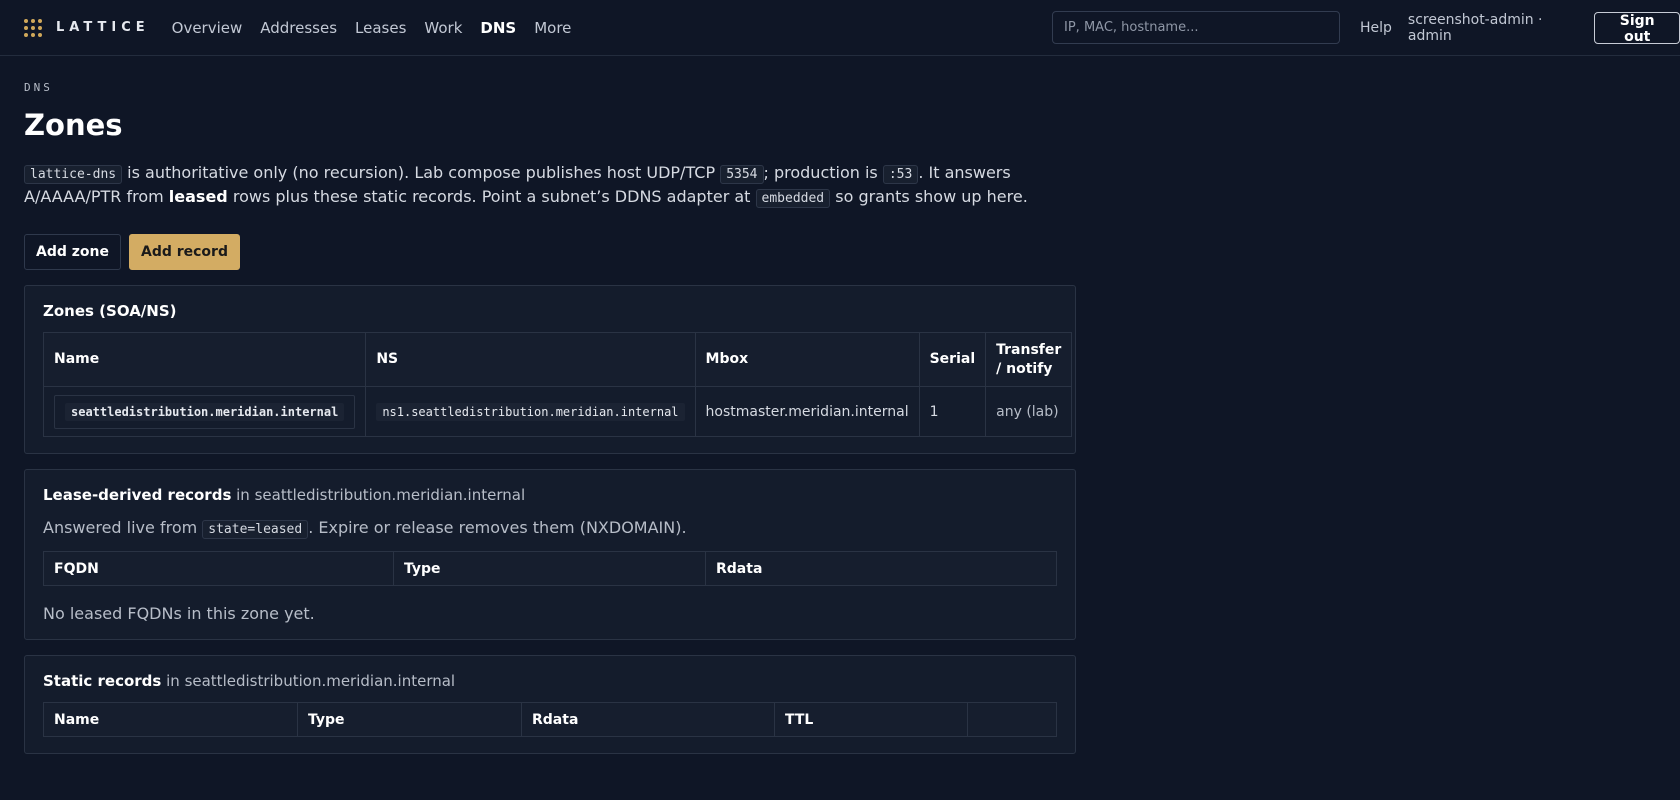 The height and width of the screenshot is (800, 1680). Describe the element at coordinates (308, 681) in the screenshot. I see `static-panel-zone: in seattledistribution.meridian.internal` at that location.